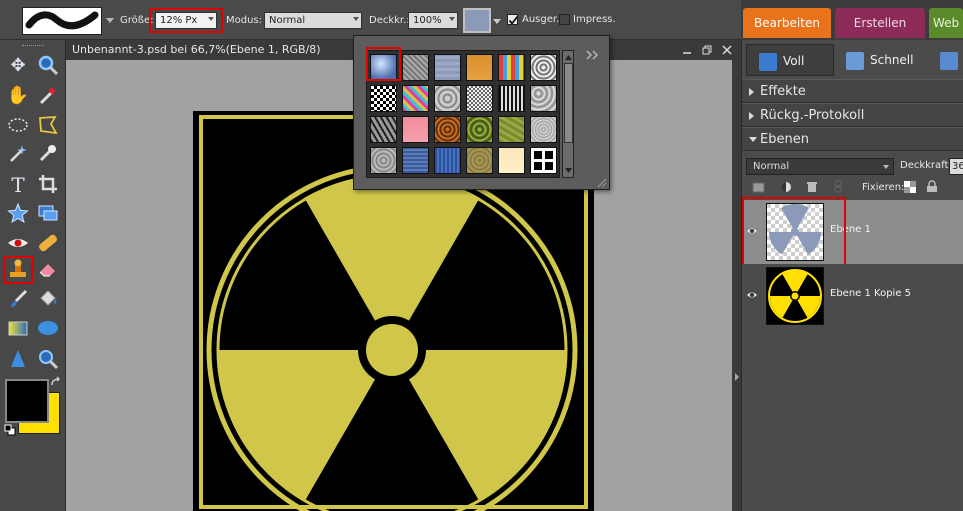 The height and width of the screenshot is (511, 963). I want to click on pattern-picker-popup, so click(481, 112).